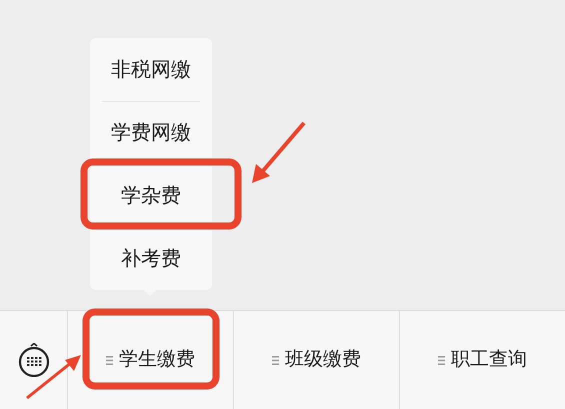  Describe the element at coordinates (151, 133) in the screenshot. I see `menu-item: 学费网缴` at that location.